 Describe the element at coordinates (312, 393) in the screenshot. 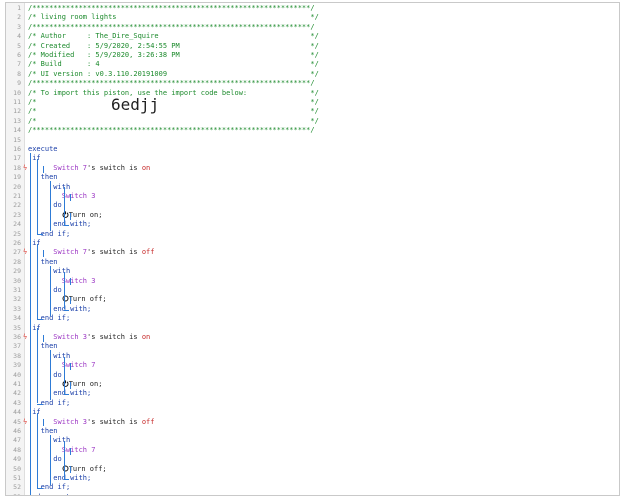

I see `end-with-line: 42 end with;` at that location.